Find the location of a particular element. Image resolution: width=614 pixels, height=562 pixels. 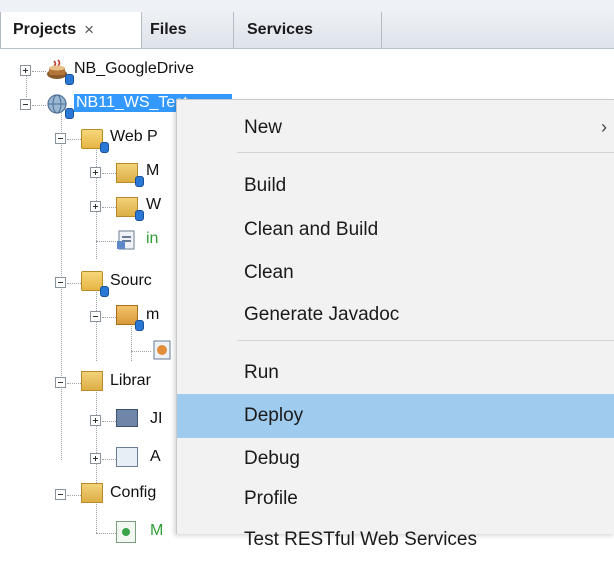

menu-item-label: Generate Javadoc is located at coordinates (322, 314).